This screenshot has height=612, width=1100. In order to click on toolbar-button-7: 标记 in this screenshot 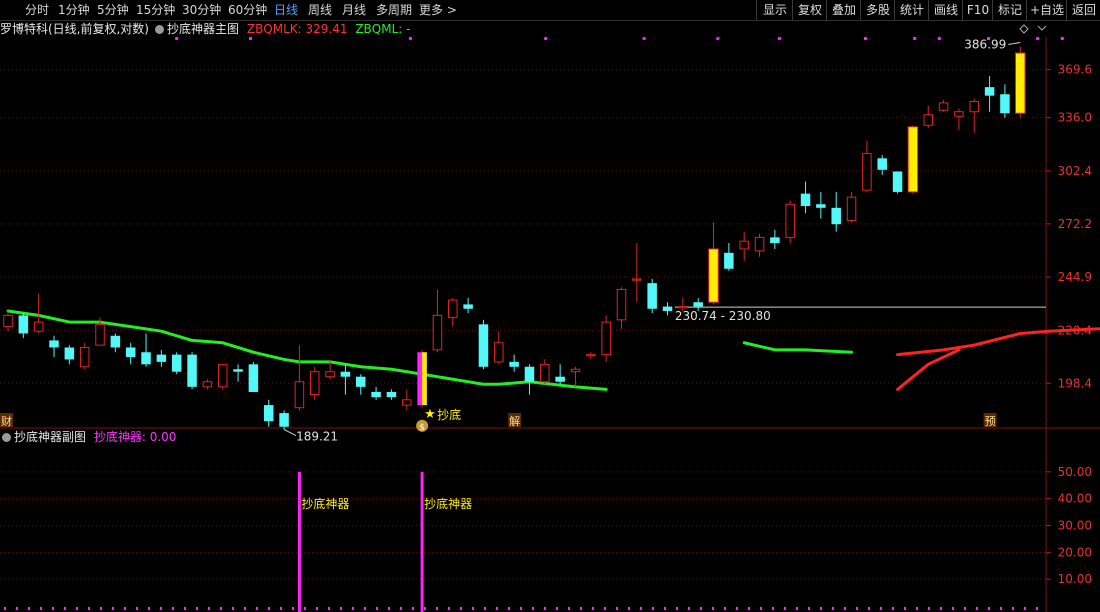, I will do `click(1009, 10)`.